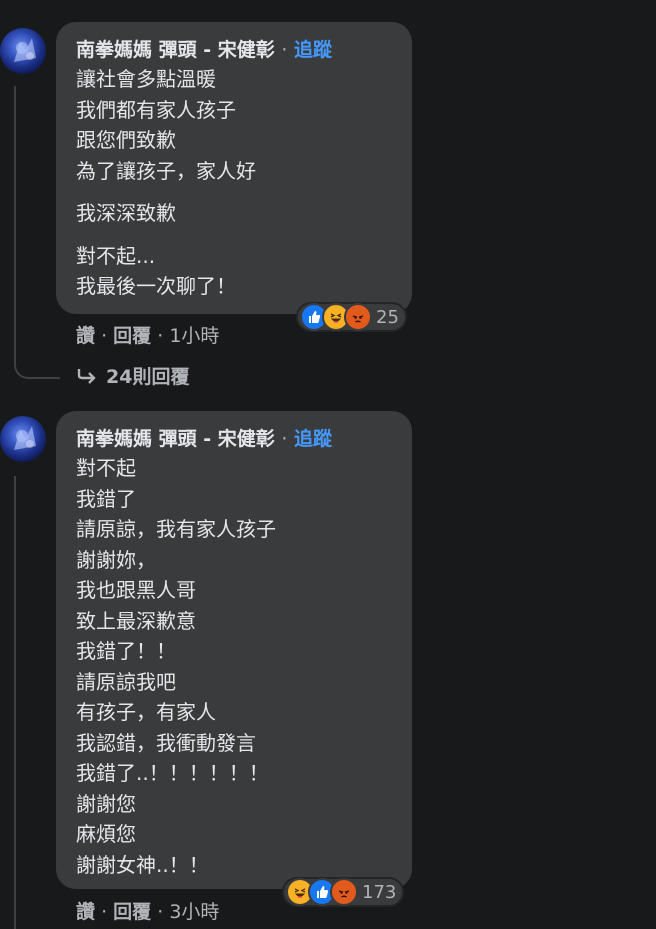  Describe the element at coordinates (176, 529) in the screenshot. I see `comment-line: 請原諒，我有家人孩子` at that location.